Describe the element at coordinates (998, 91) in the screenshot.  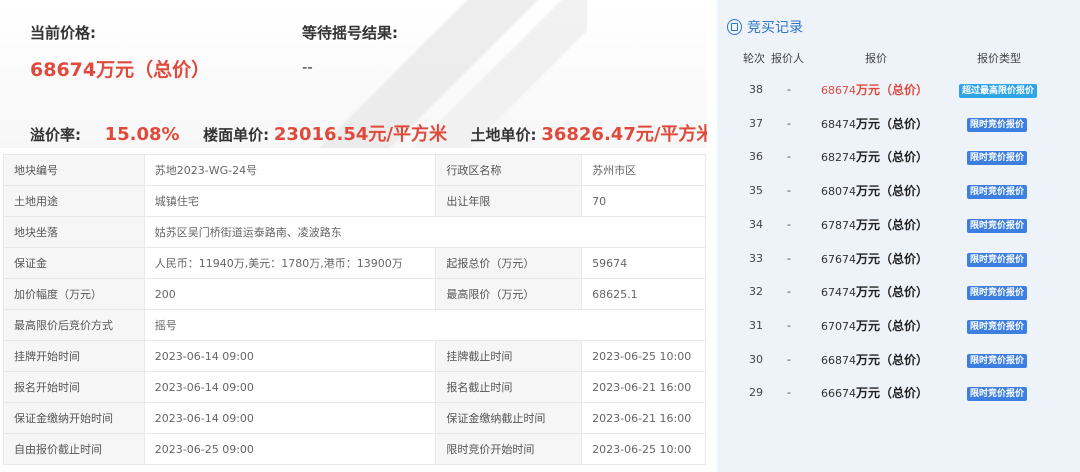
I see `bid-type-badge: 超过最高限价报价` at that location.